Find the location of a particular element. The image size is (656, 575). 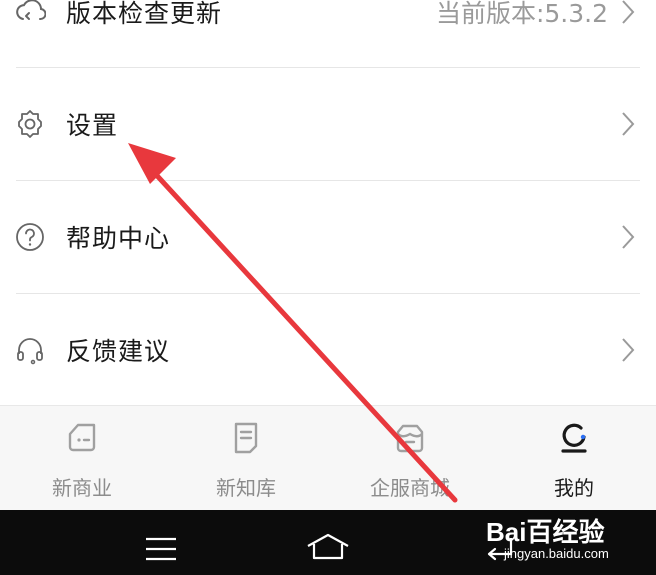

tab-label: 新商业 is located at coordinates (82, 488).